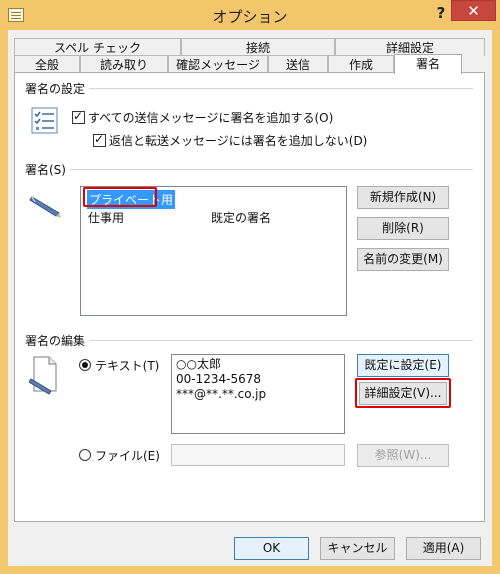 This screenshot has width=500, height=574. What do you see at coordinates (124, 64) in the screenshot?
I see `tab-read: 読み取り` at bounding box center [124, 64].